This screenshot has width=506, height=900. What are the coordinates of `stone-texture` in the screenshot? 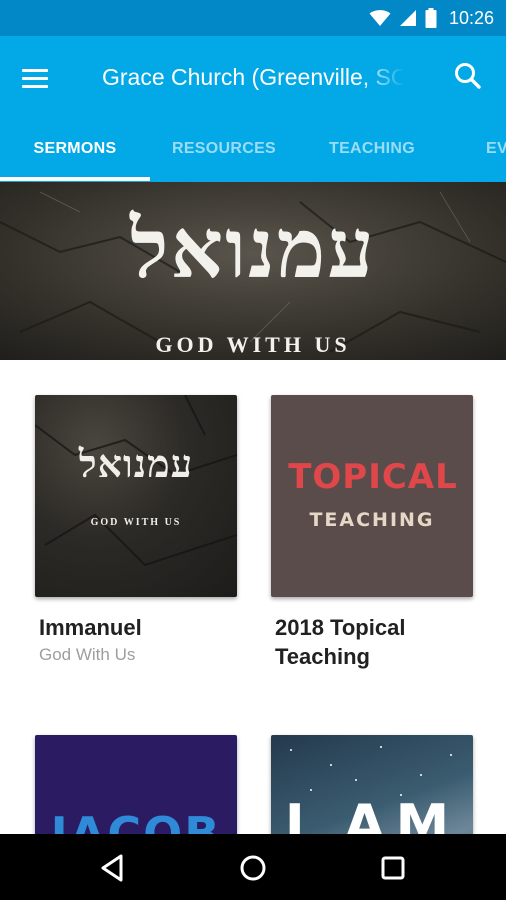 It's located at (136, 481).